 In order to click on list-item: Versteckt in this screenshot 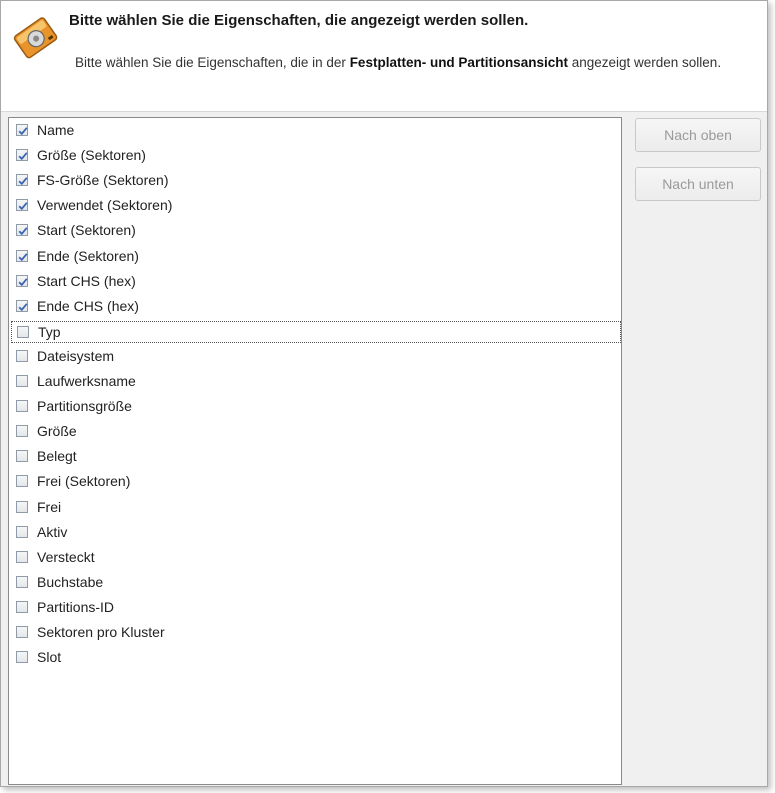, I will do `click(316, 558)`.